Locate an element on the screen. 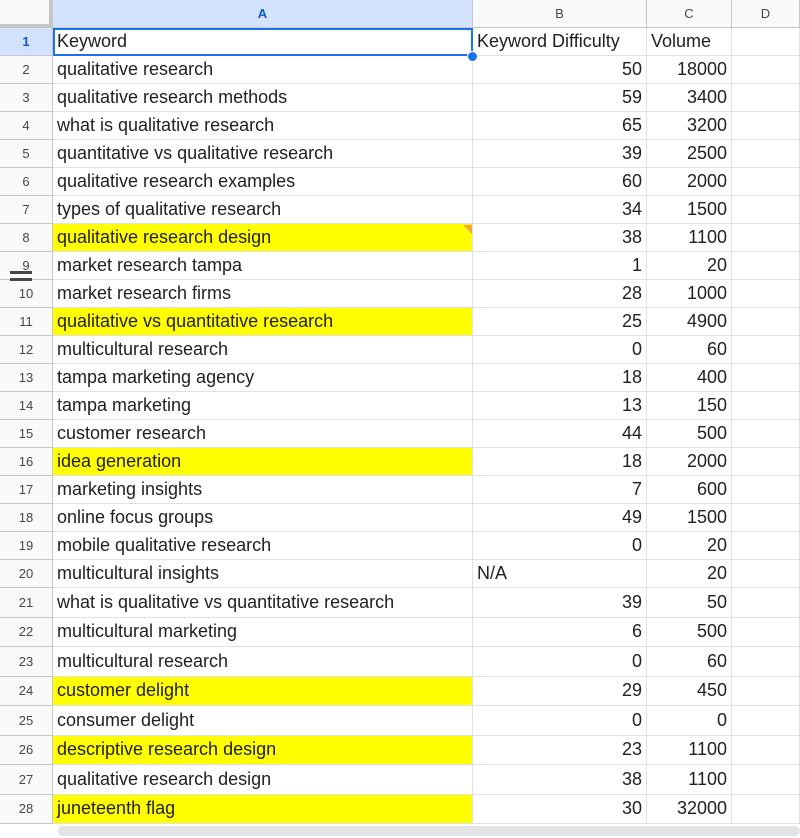  row-header: 2 is located at coordinates (26, 70).